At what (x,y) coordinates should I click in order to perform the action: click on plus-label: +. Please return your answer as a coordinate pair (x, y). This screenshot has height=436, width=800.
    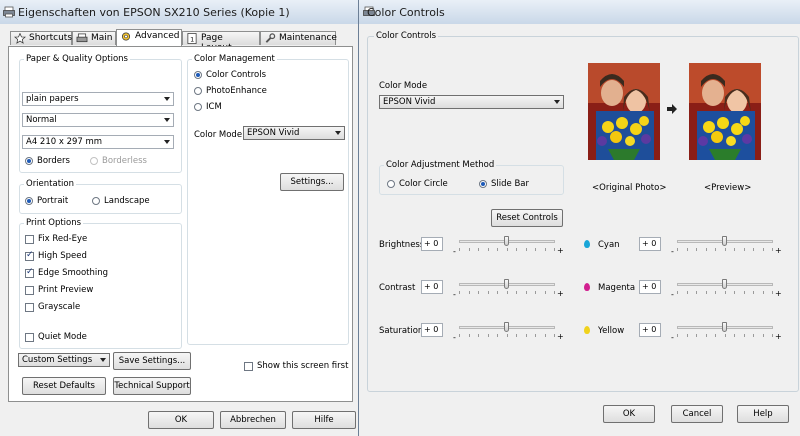
    Looking at the image, I should click on (560, 250).